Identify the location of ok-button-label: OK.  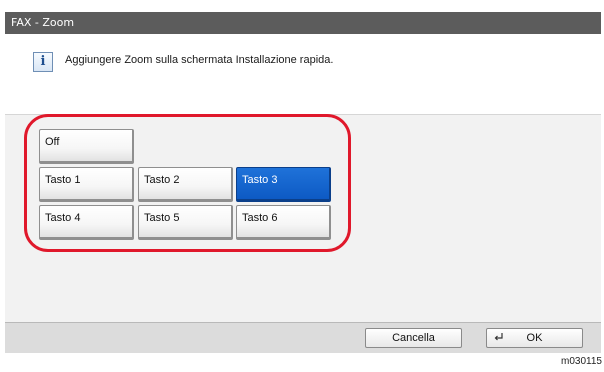
(534, 338).